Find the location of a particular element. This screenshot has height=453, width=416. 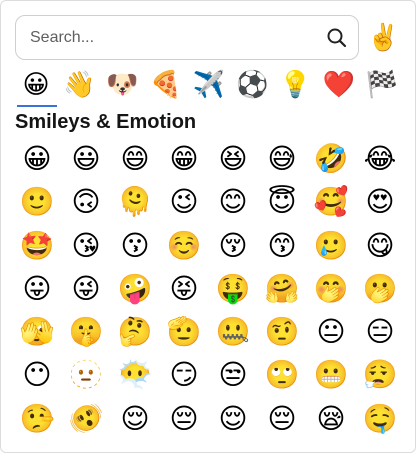

emoji-glyph: 🙃 is located at coordinates (86, 202).